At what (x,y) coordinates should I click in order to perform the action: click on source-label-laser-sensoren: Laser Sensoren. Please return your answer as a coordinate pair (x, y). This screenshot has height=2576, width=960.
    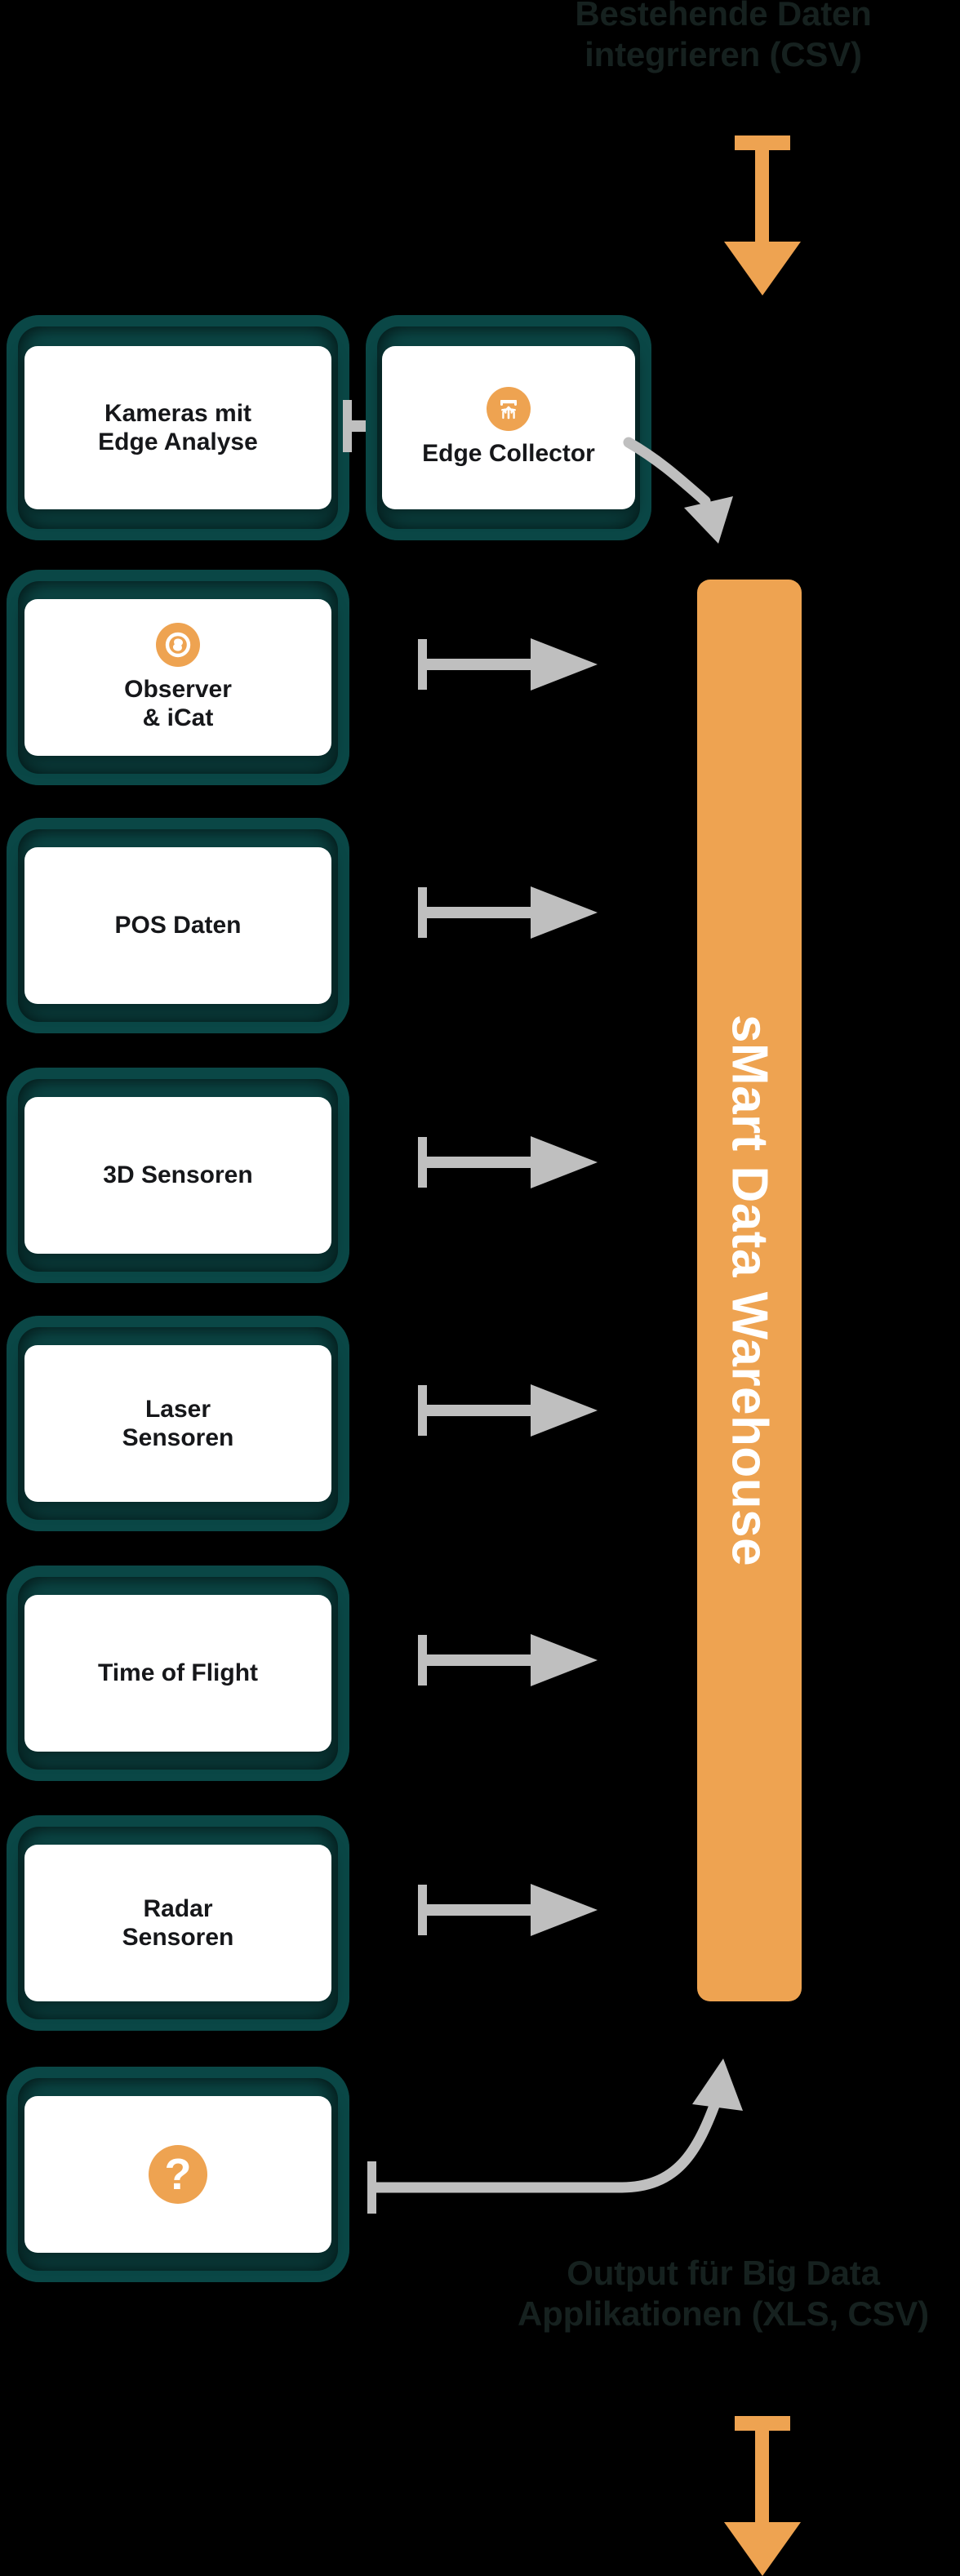
    Looking at the image, I should click on (178, 1423).